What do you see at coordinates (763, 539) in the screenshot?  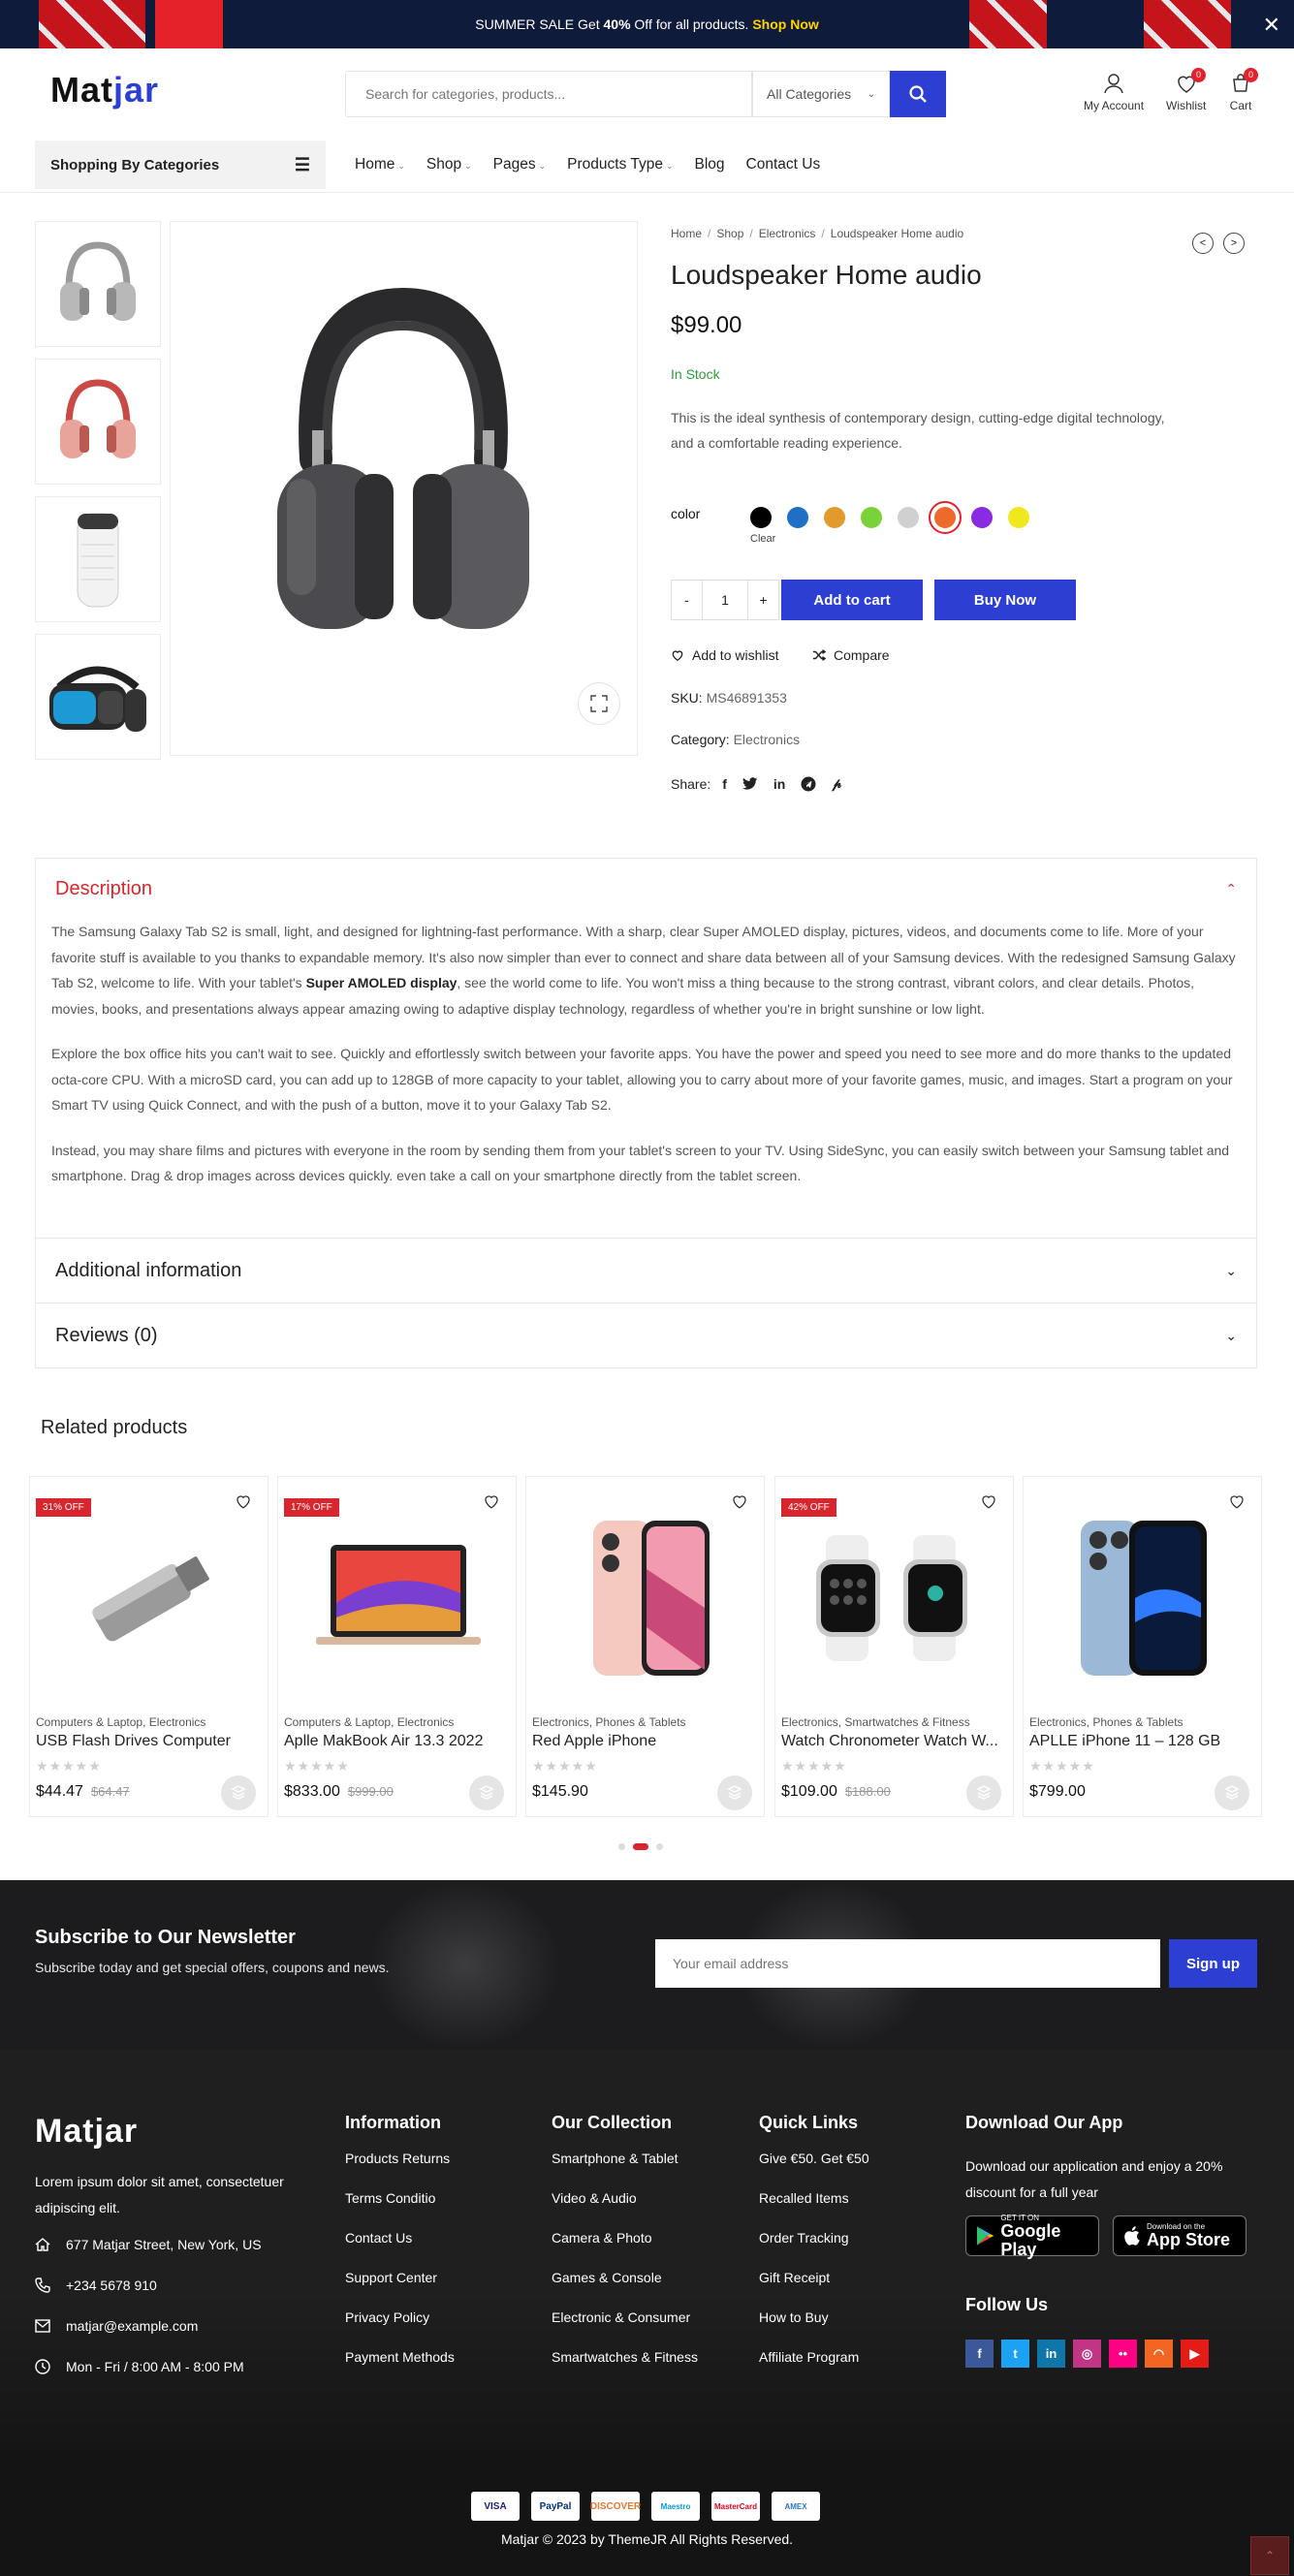 I see `clear-color-link: Clear` at bounding box center [763, 539].